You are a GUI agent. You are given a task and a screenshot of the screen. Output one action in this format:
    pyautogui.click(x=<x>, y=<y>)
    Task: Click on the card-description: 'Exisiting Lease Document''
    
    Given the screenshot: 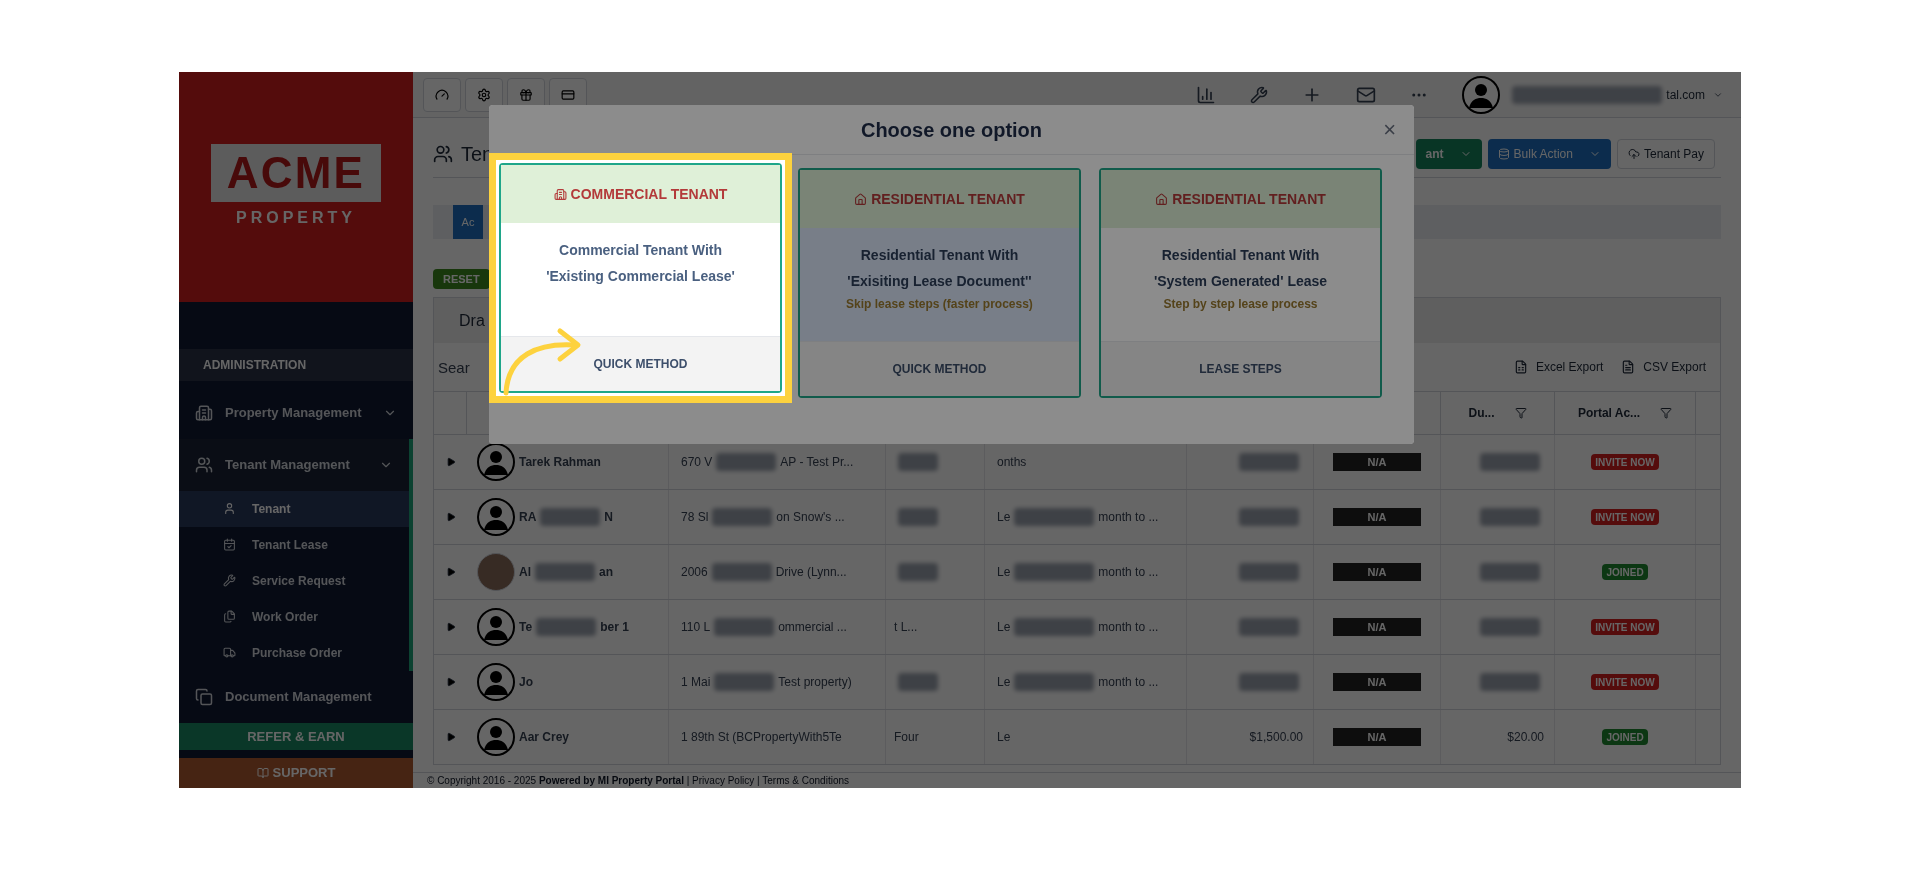 What is the action you would take?
    pyautogui.click(x=939, y=281)
    